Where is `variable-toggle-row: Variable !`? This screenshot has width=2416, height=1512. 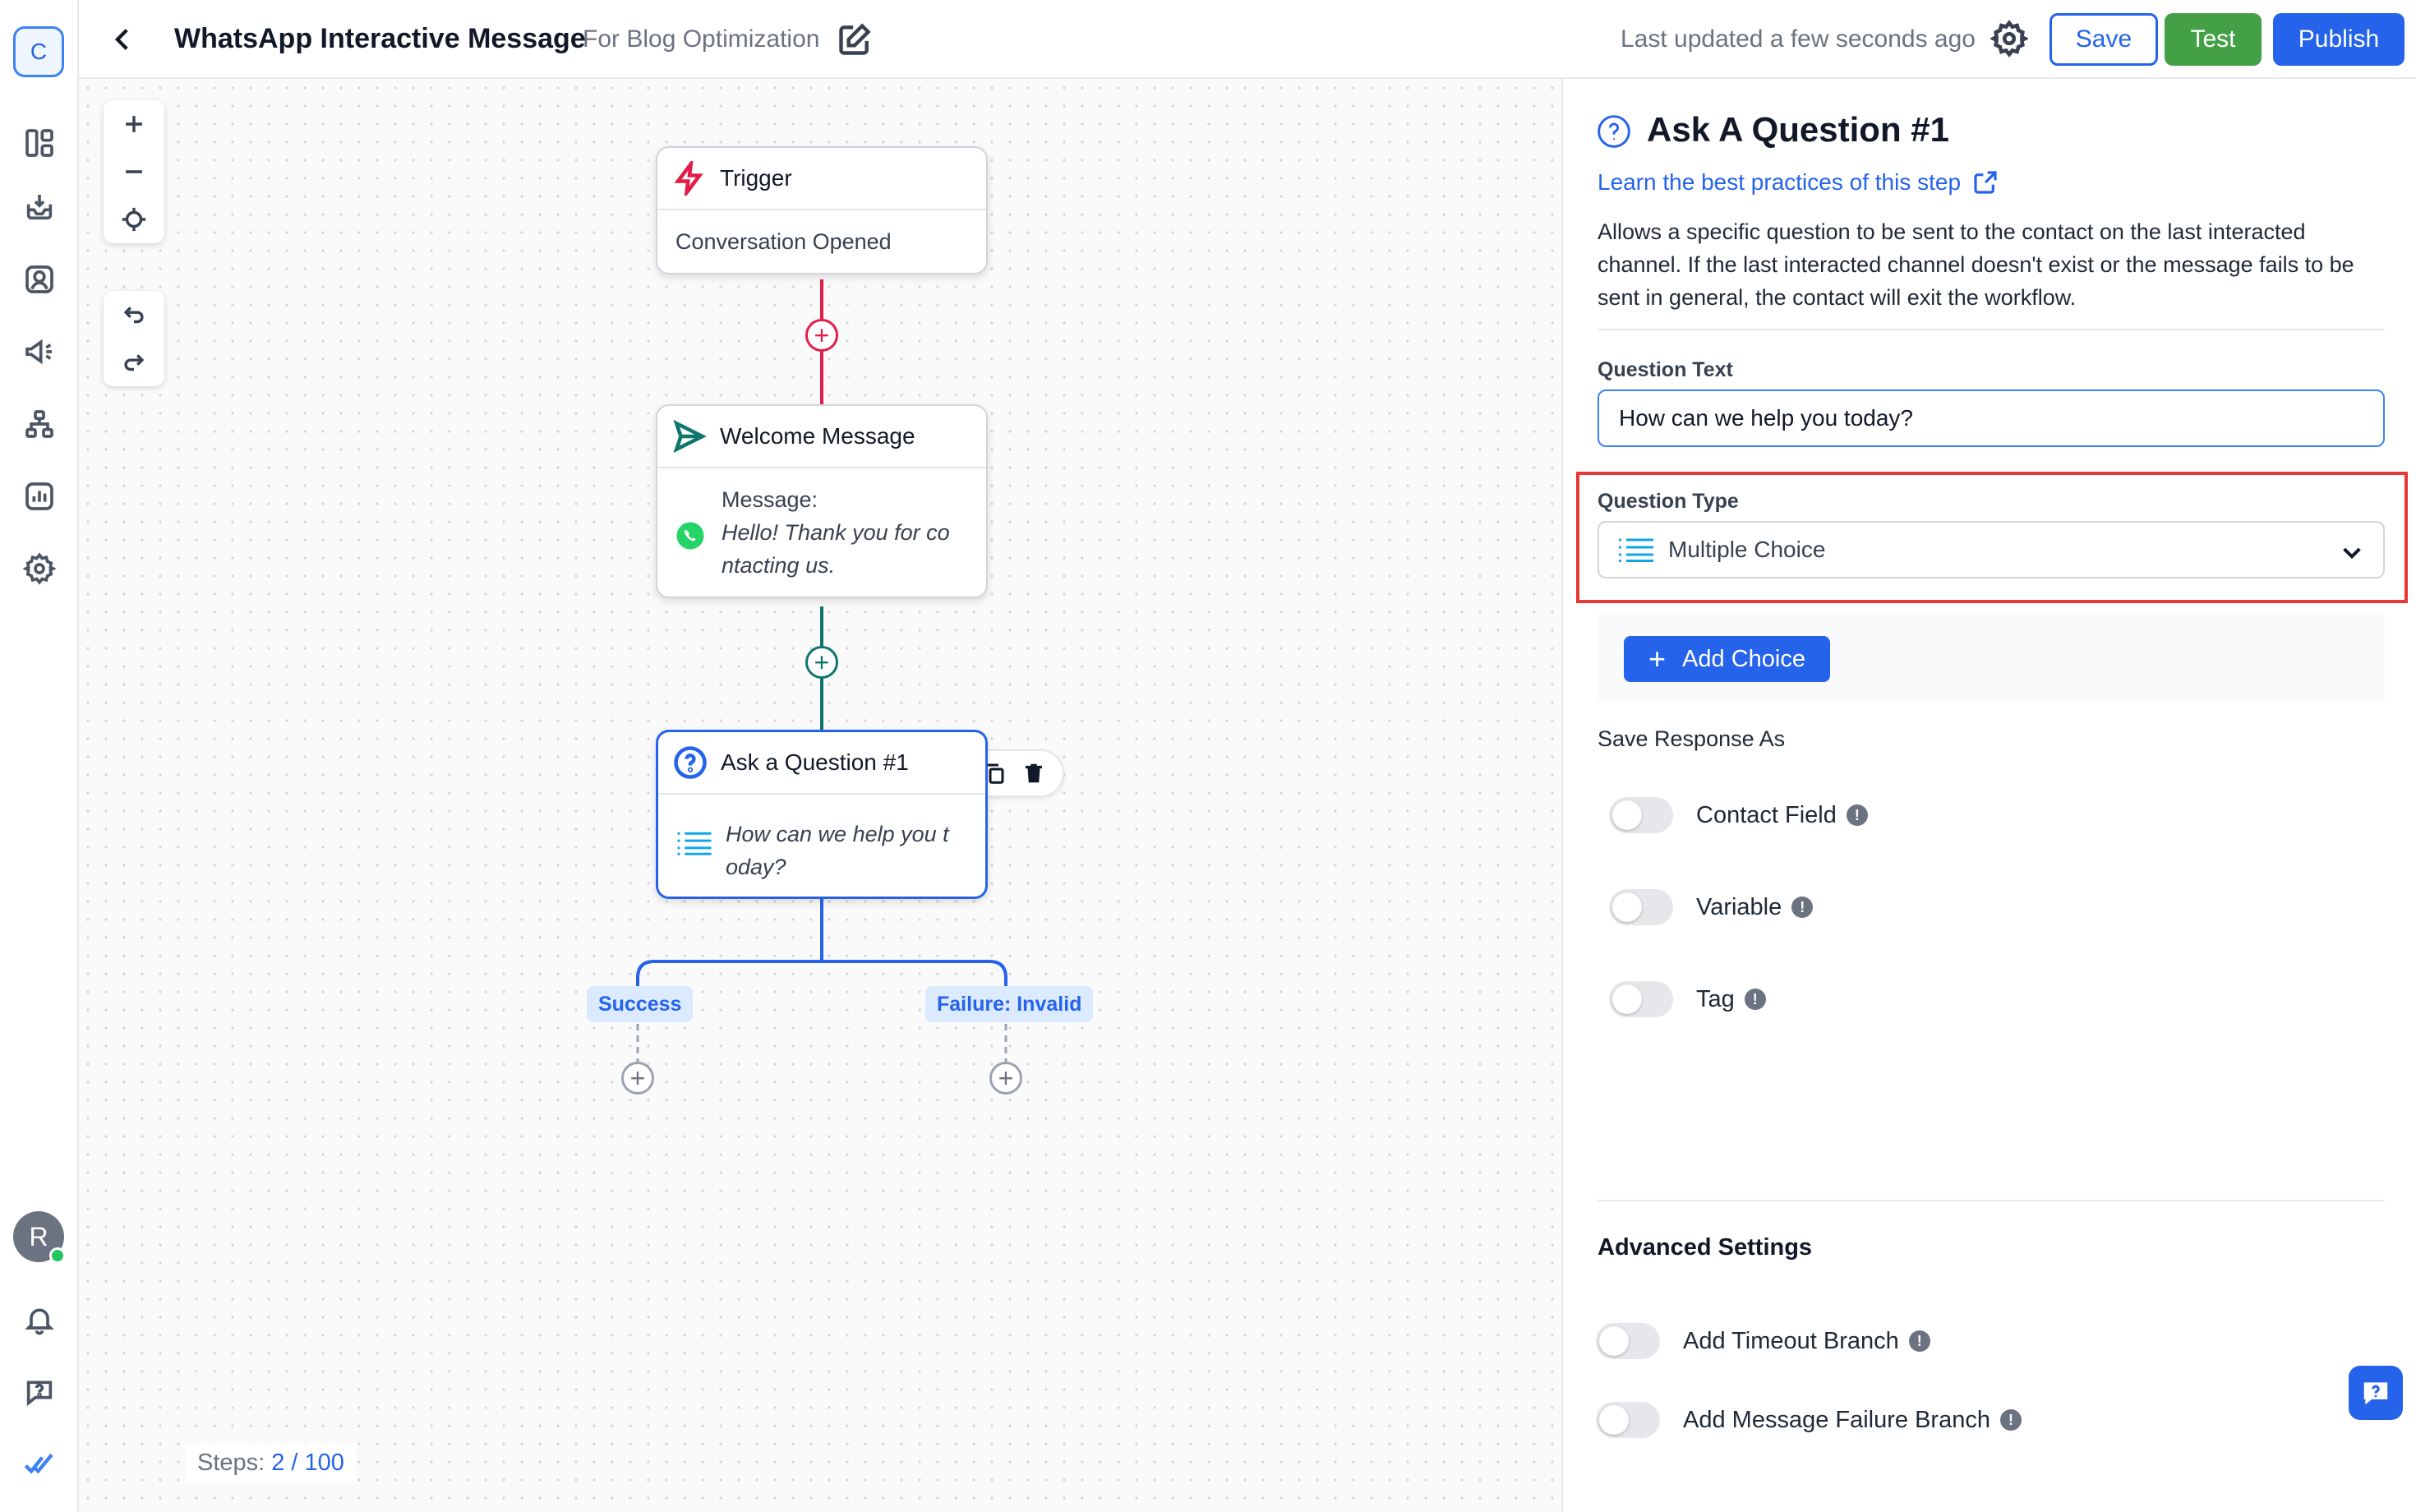
variable-toggle-row: Variable ! is located at coordinates (1712, 907).